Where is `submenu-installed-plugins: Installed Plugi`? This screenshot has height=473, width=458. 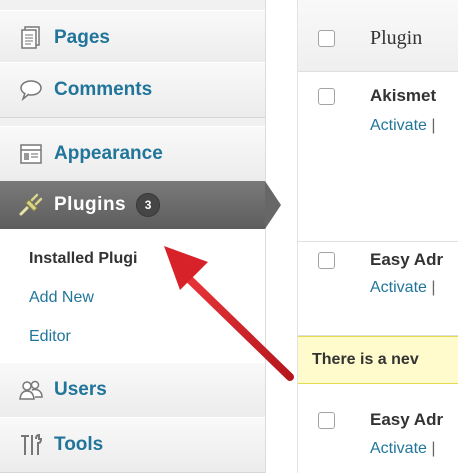 submenu-installed-plugins: Installed Plugi is located at coordinates (83, 259).